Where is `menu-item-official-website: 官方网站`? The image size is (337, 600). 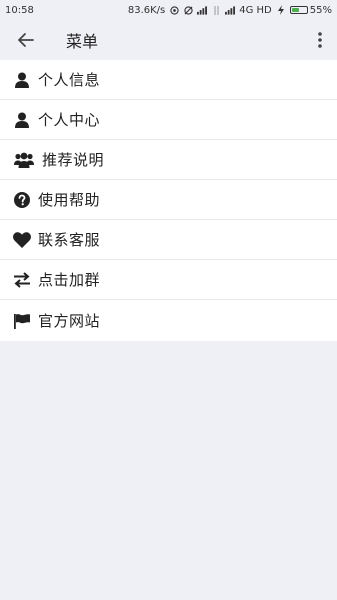
menu-item-official-website: 官方网站 is located at coordinates (168, 320).